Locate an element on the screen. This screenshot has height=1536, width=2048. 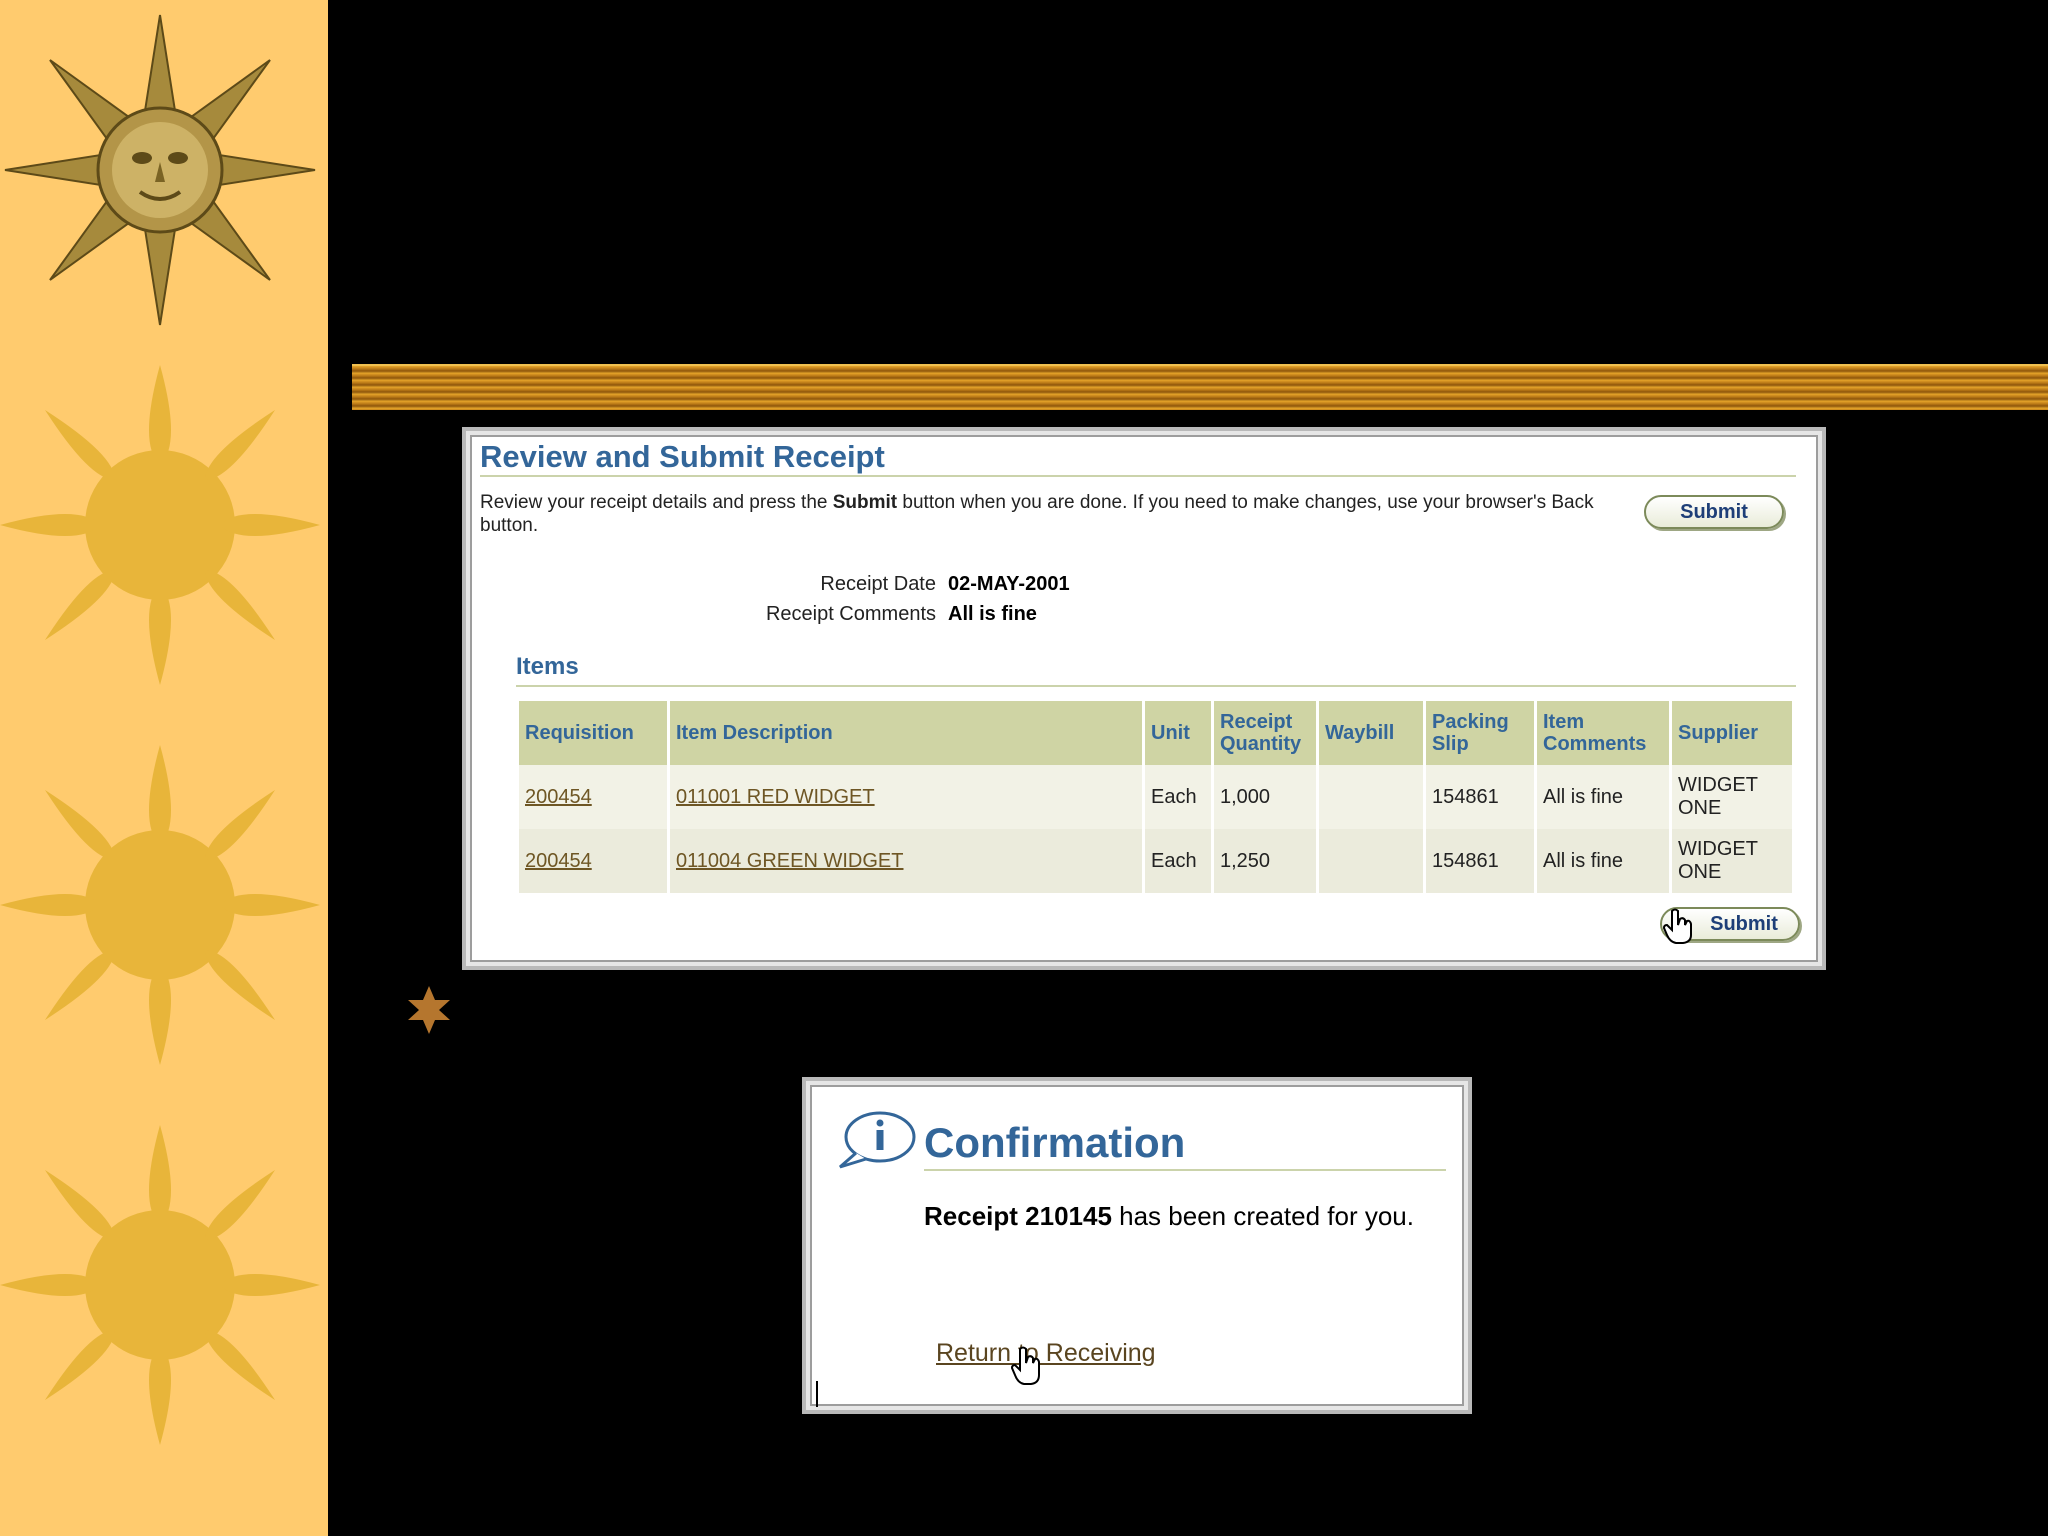
column-header: Supplier is located at coordinates (1732, 733).